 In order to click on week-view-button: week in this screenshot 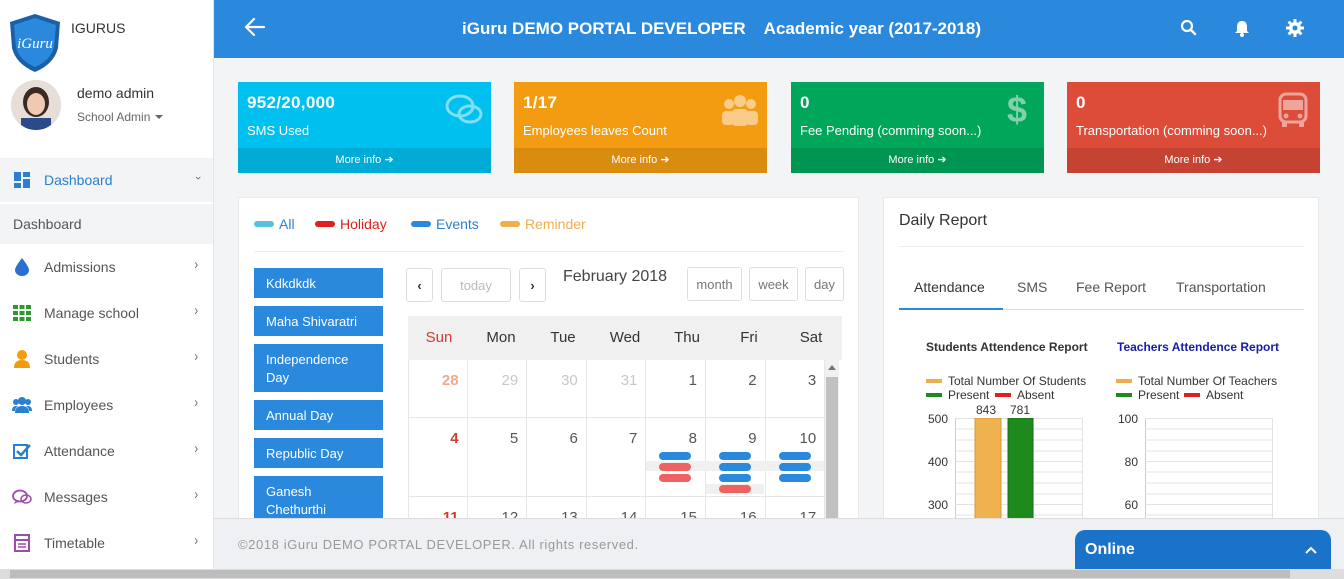, I will do `click(773, 284)`.